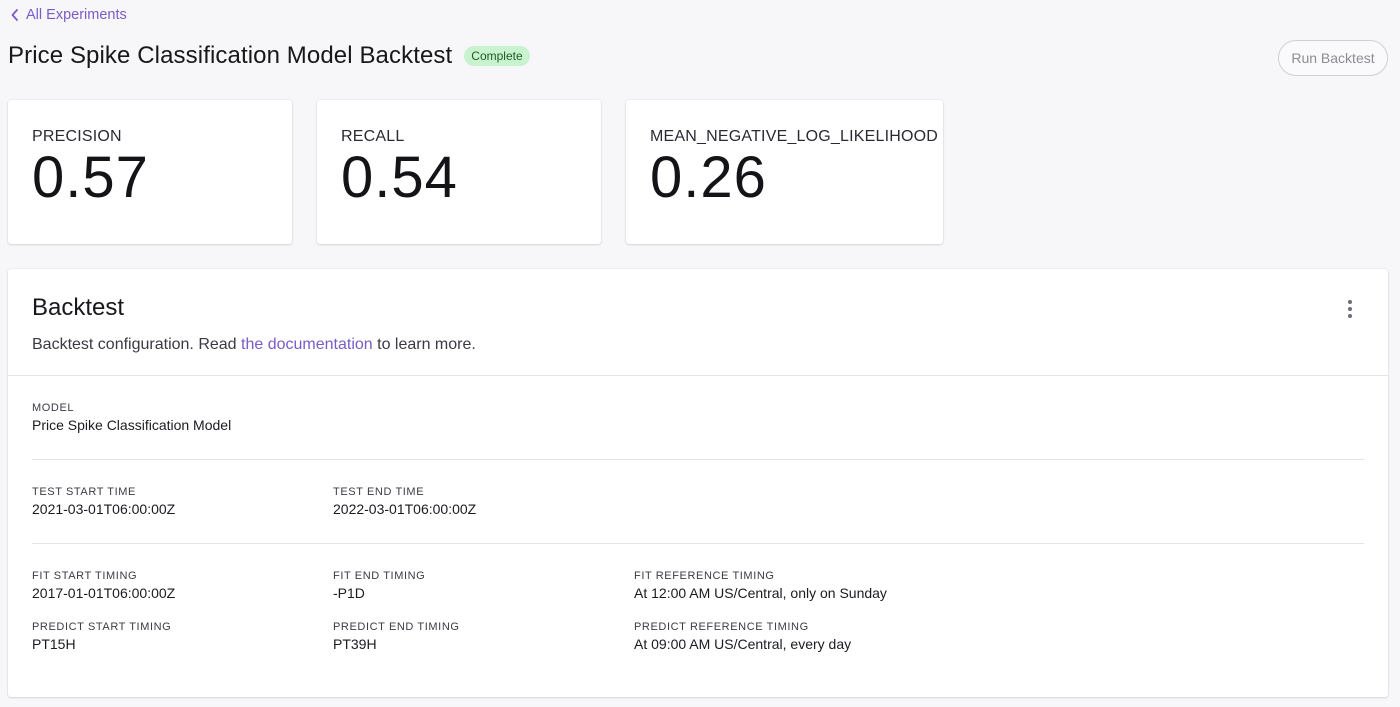 The image size is (1400, 707). Describe the element at coordinates (483, 501) in the screenshot. I see `field-test-end-time: TEST END TIME 2022-03-01T06:00:00Z` at that location.